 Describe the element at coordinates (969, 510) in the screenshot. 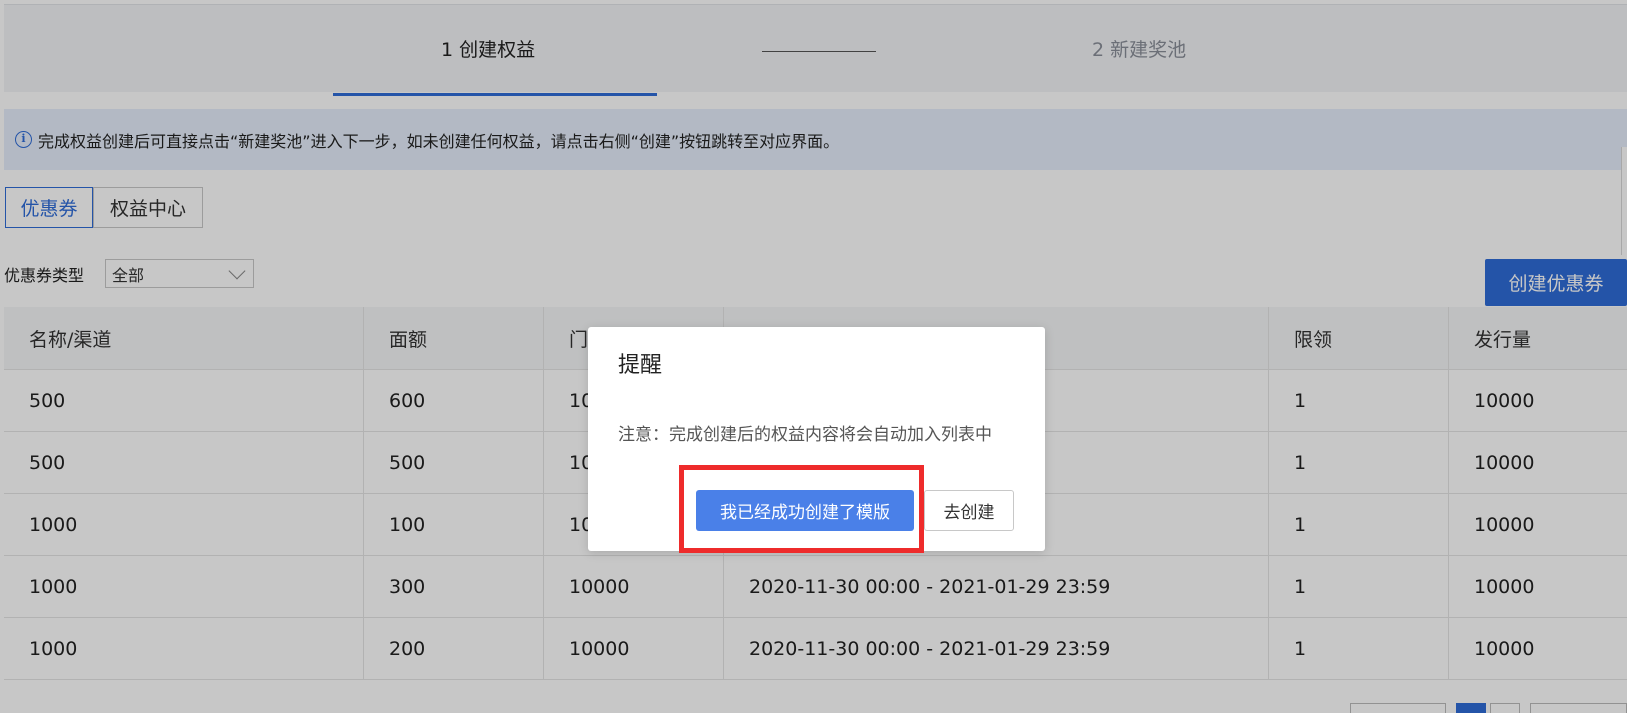

I see `go-create-button: 去创建` at that location.